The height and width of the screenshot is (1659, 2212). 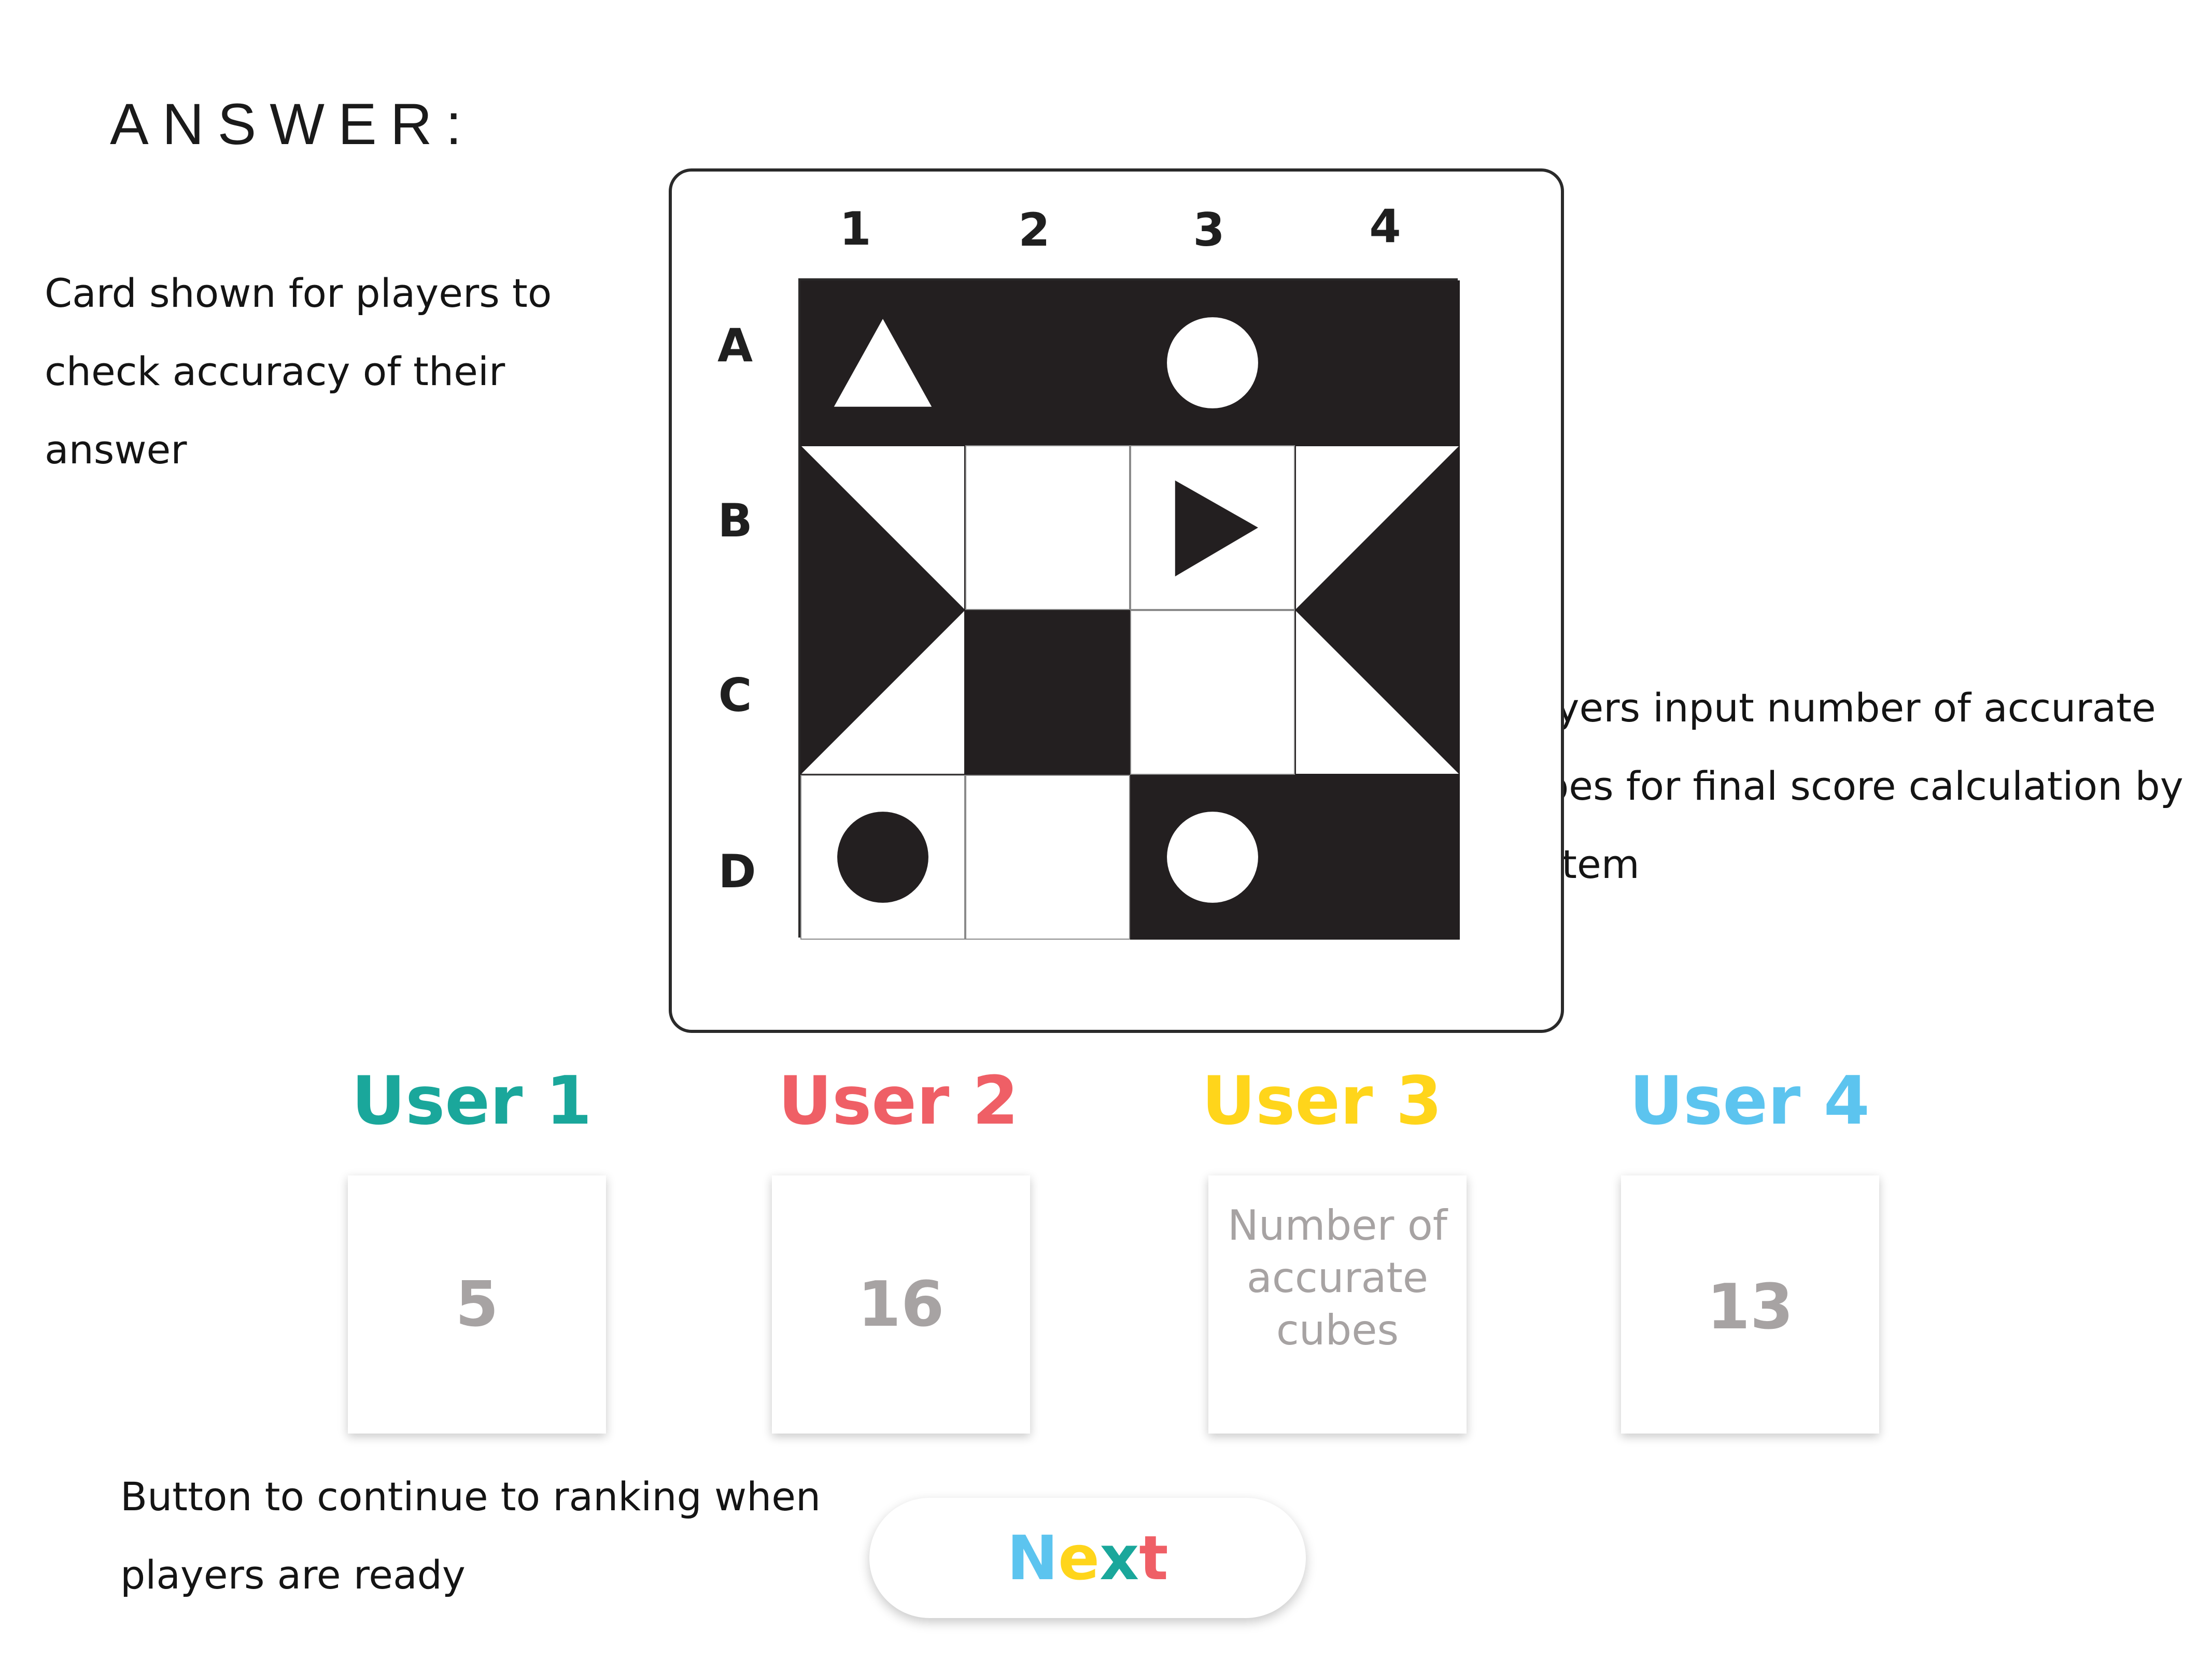 I want to click on pattern-grid, so click(x=1129, y=609).